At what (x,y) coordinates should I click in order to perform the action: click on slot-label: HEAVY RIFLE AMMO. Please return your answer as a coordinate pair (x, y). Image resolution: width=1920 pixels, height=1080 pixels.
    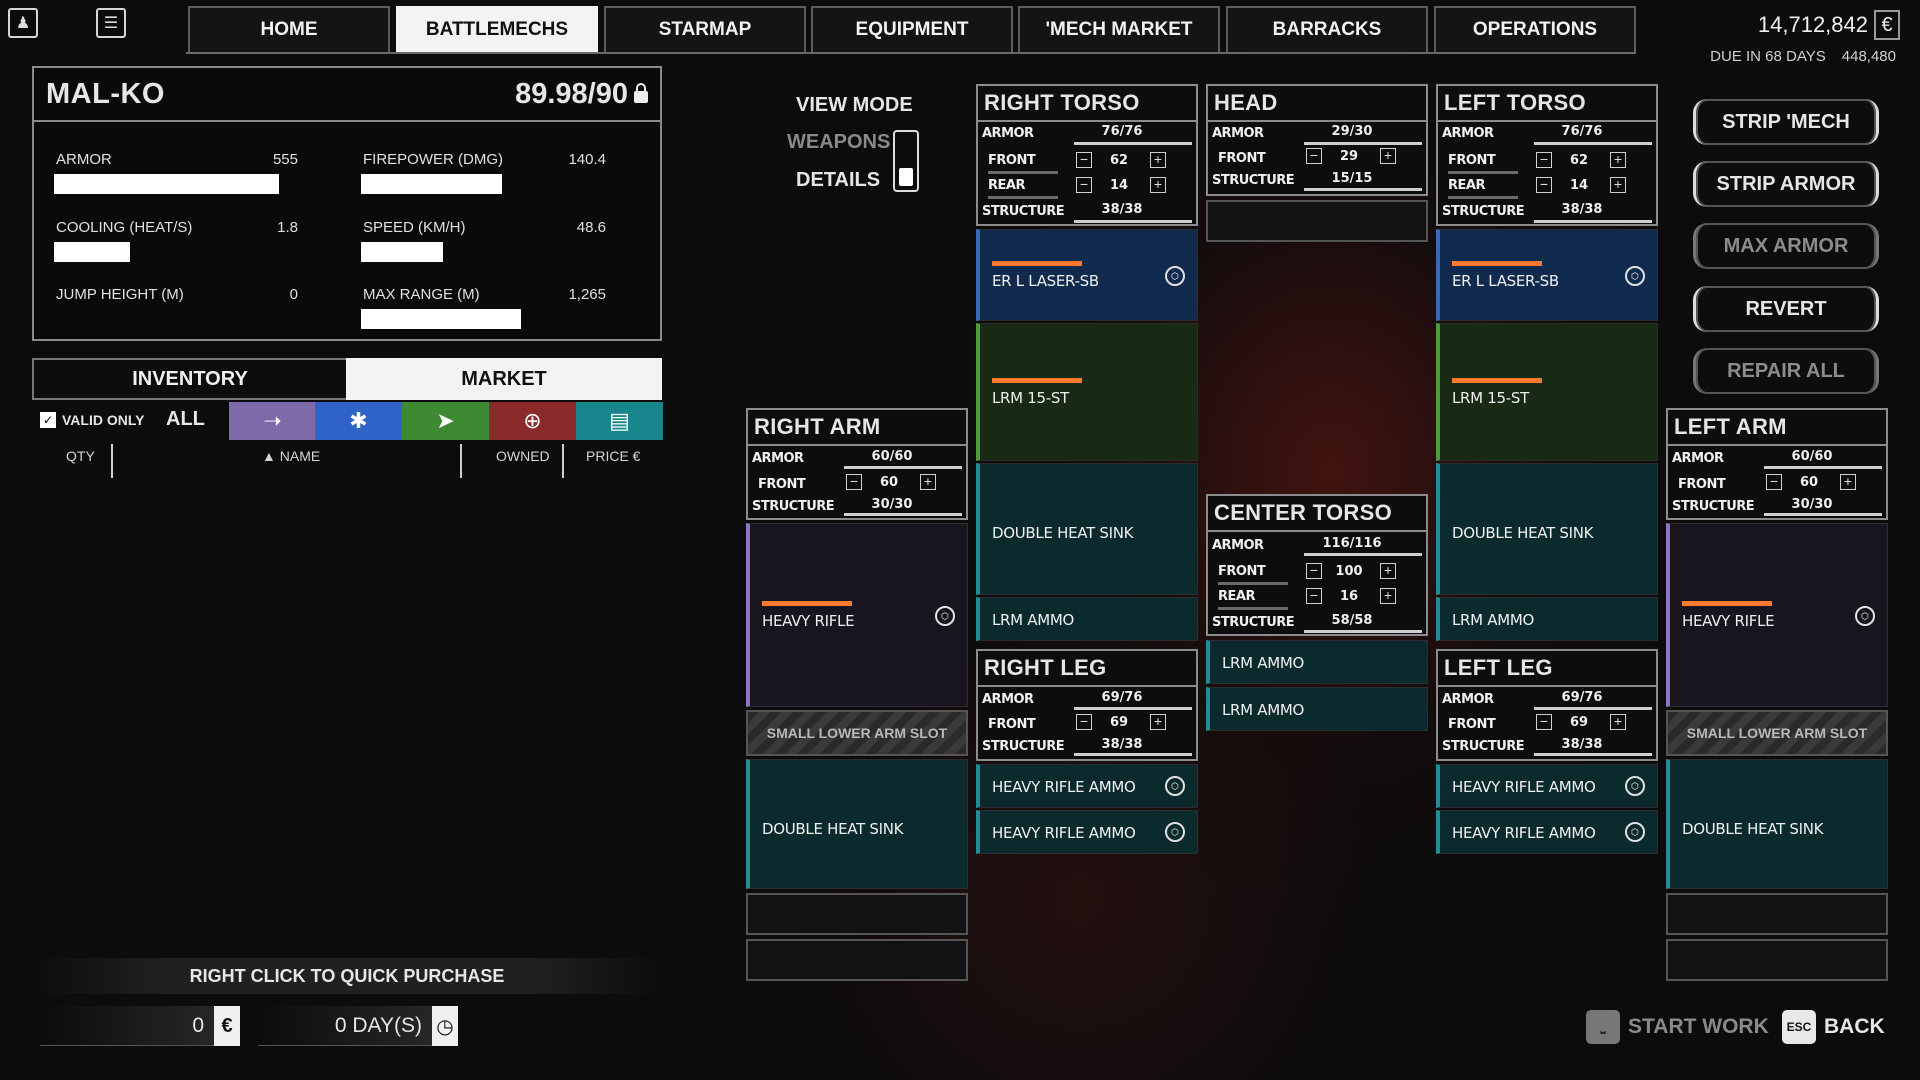
    Looking at the image, I should click on (1524, 787).